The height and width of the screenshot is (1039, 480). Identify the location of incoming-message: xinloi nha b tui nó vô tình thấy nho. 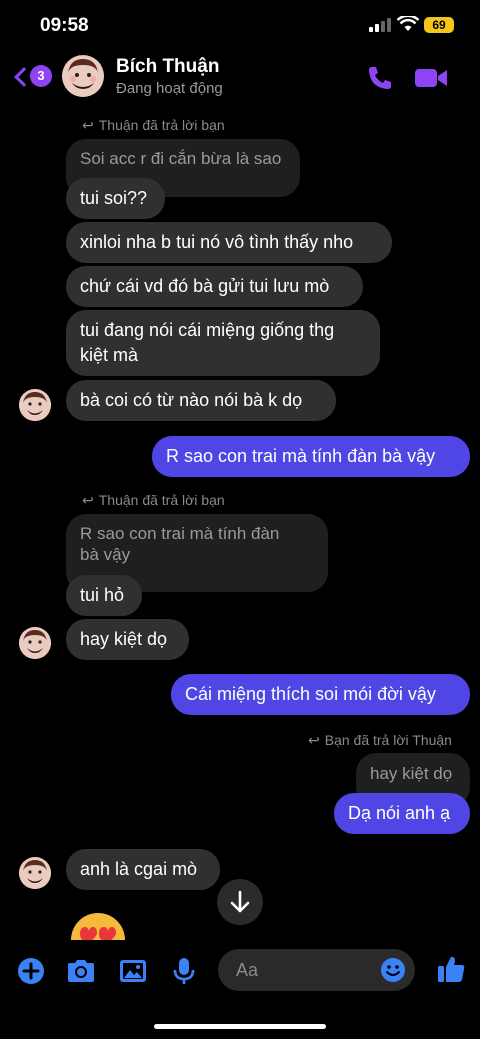
(229, 242).